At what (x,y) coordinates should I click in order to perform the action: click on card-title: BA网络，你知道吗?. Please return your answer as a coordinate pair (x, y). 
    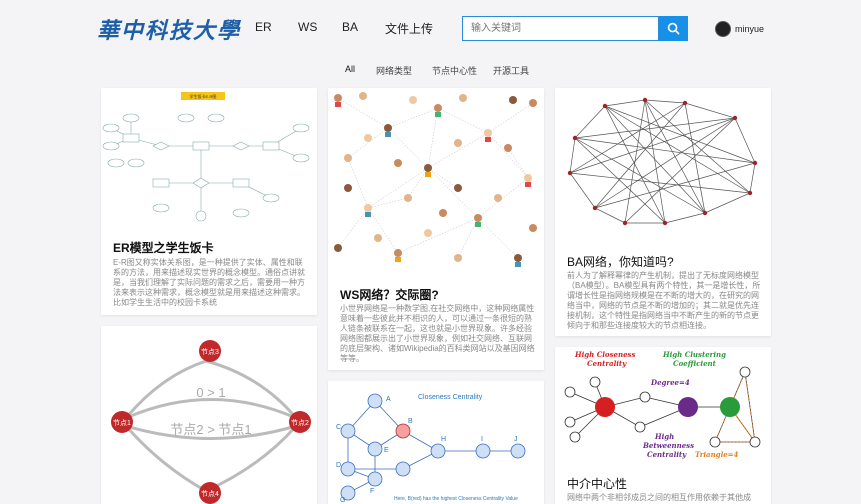
    Looking at the image, I should click on (620, 262).